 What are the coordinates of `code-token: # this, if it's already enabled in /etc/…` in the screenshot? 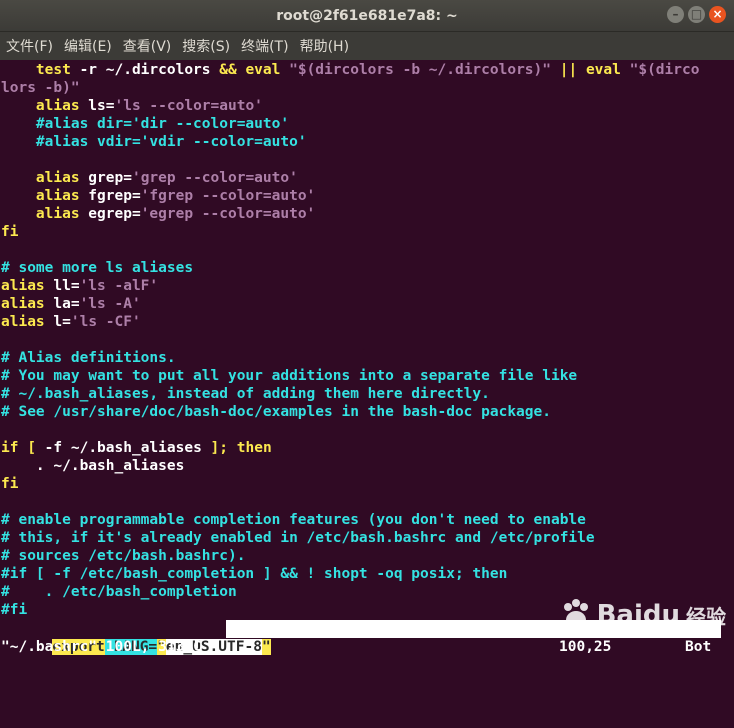 It's located at (298, 538).